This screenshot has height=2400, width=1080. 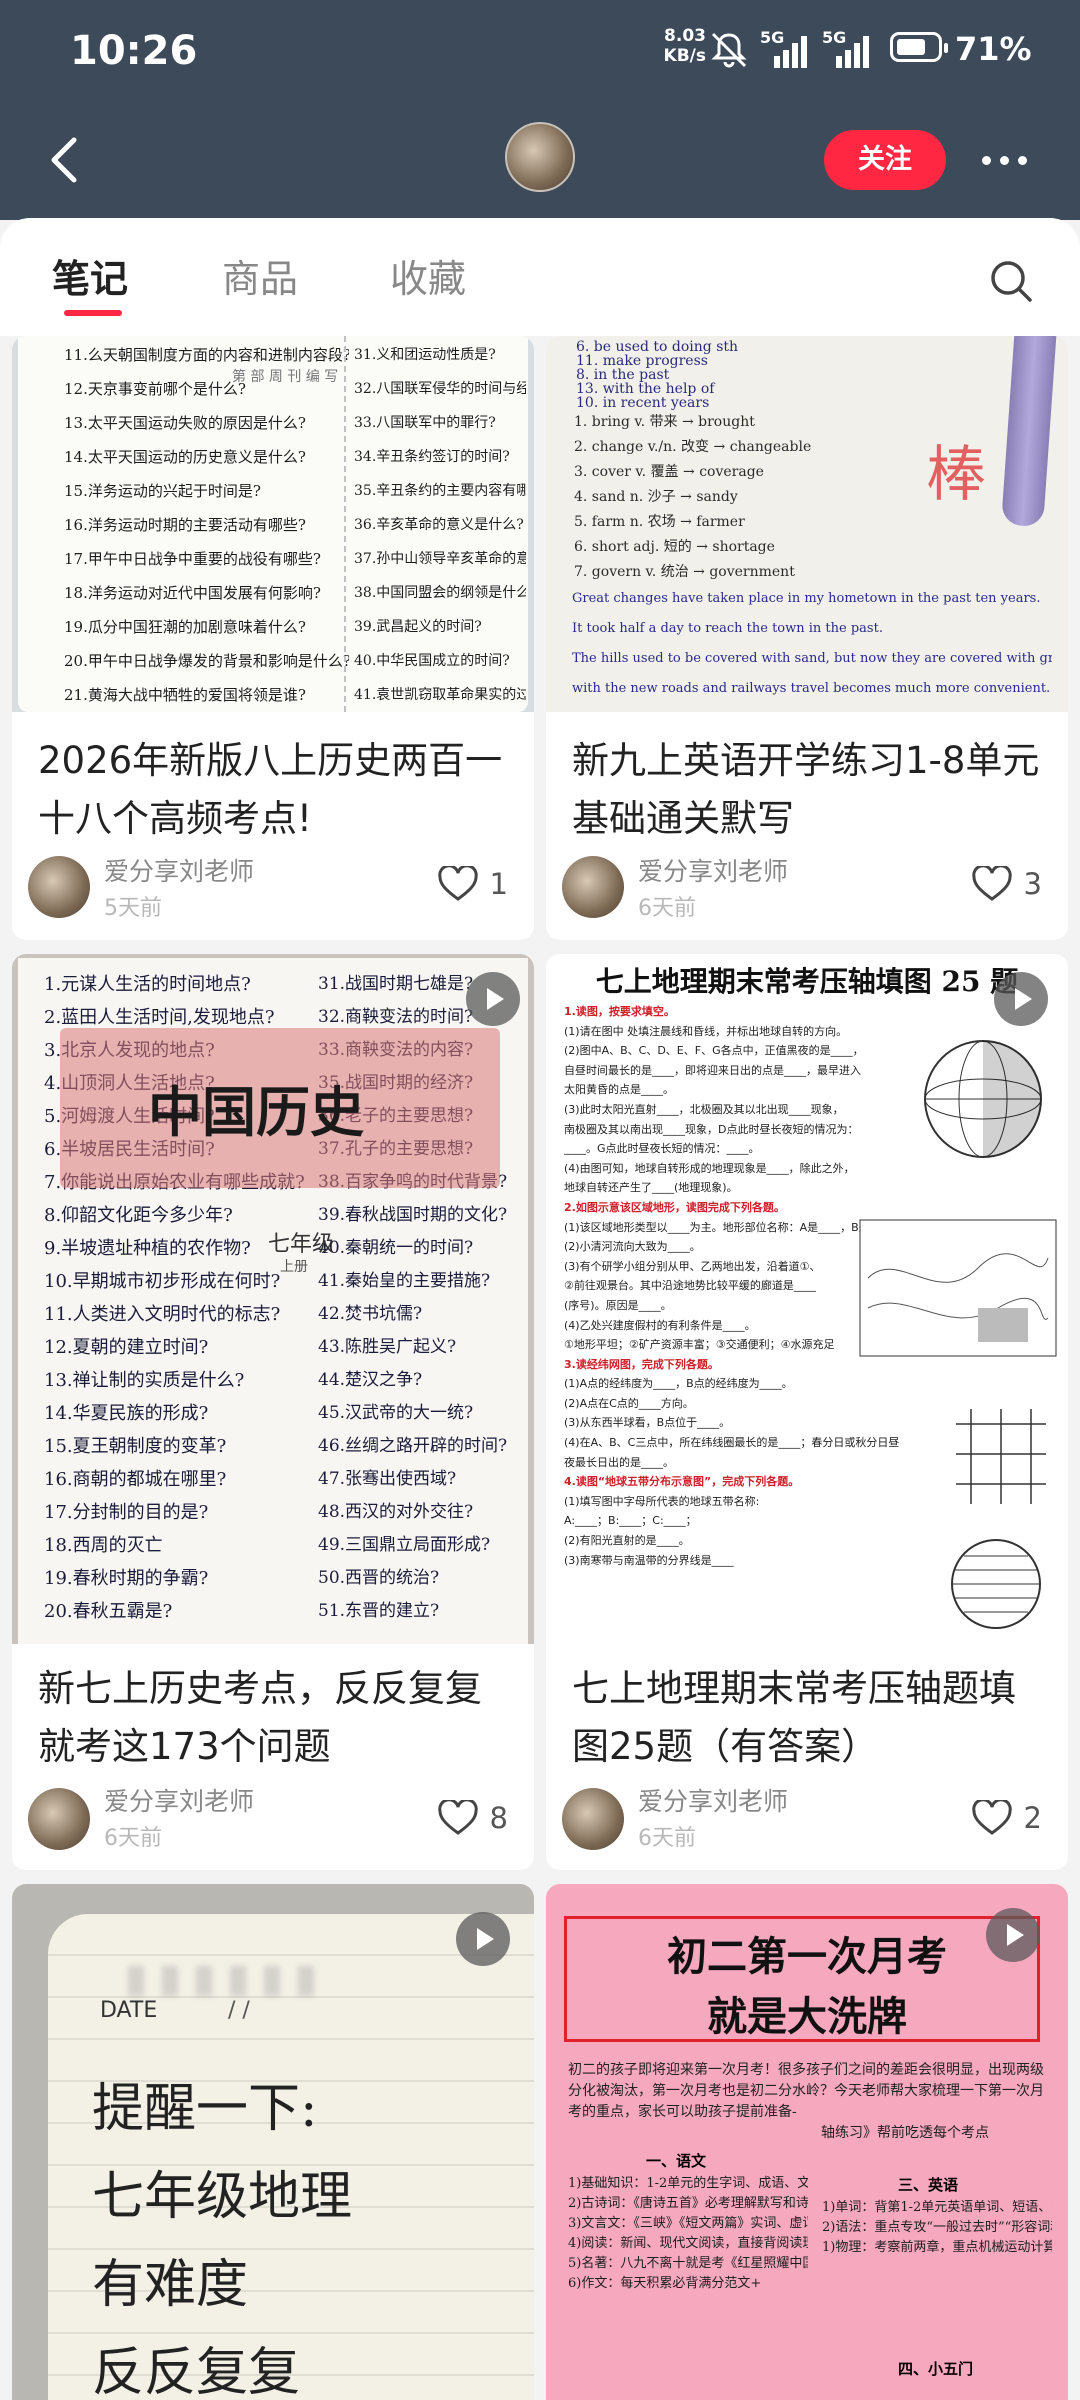 What do you see at coordinates (1011, 281) in the screenshot?
I see `search-icon` at bounding box center [1011, 281].